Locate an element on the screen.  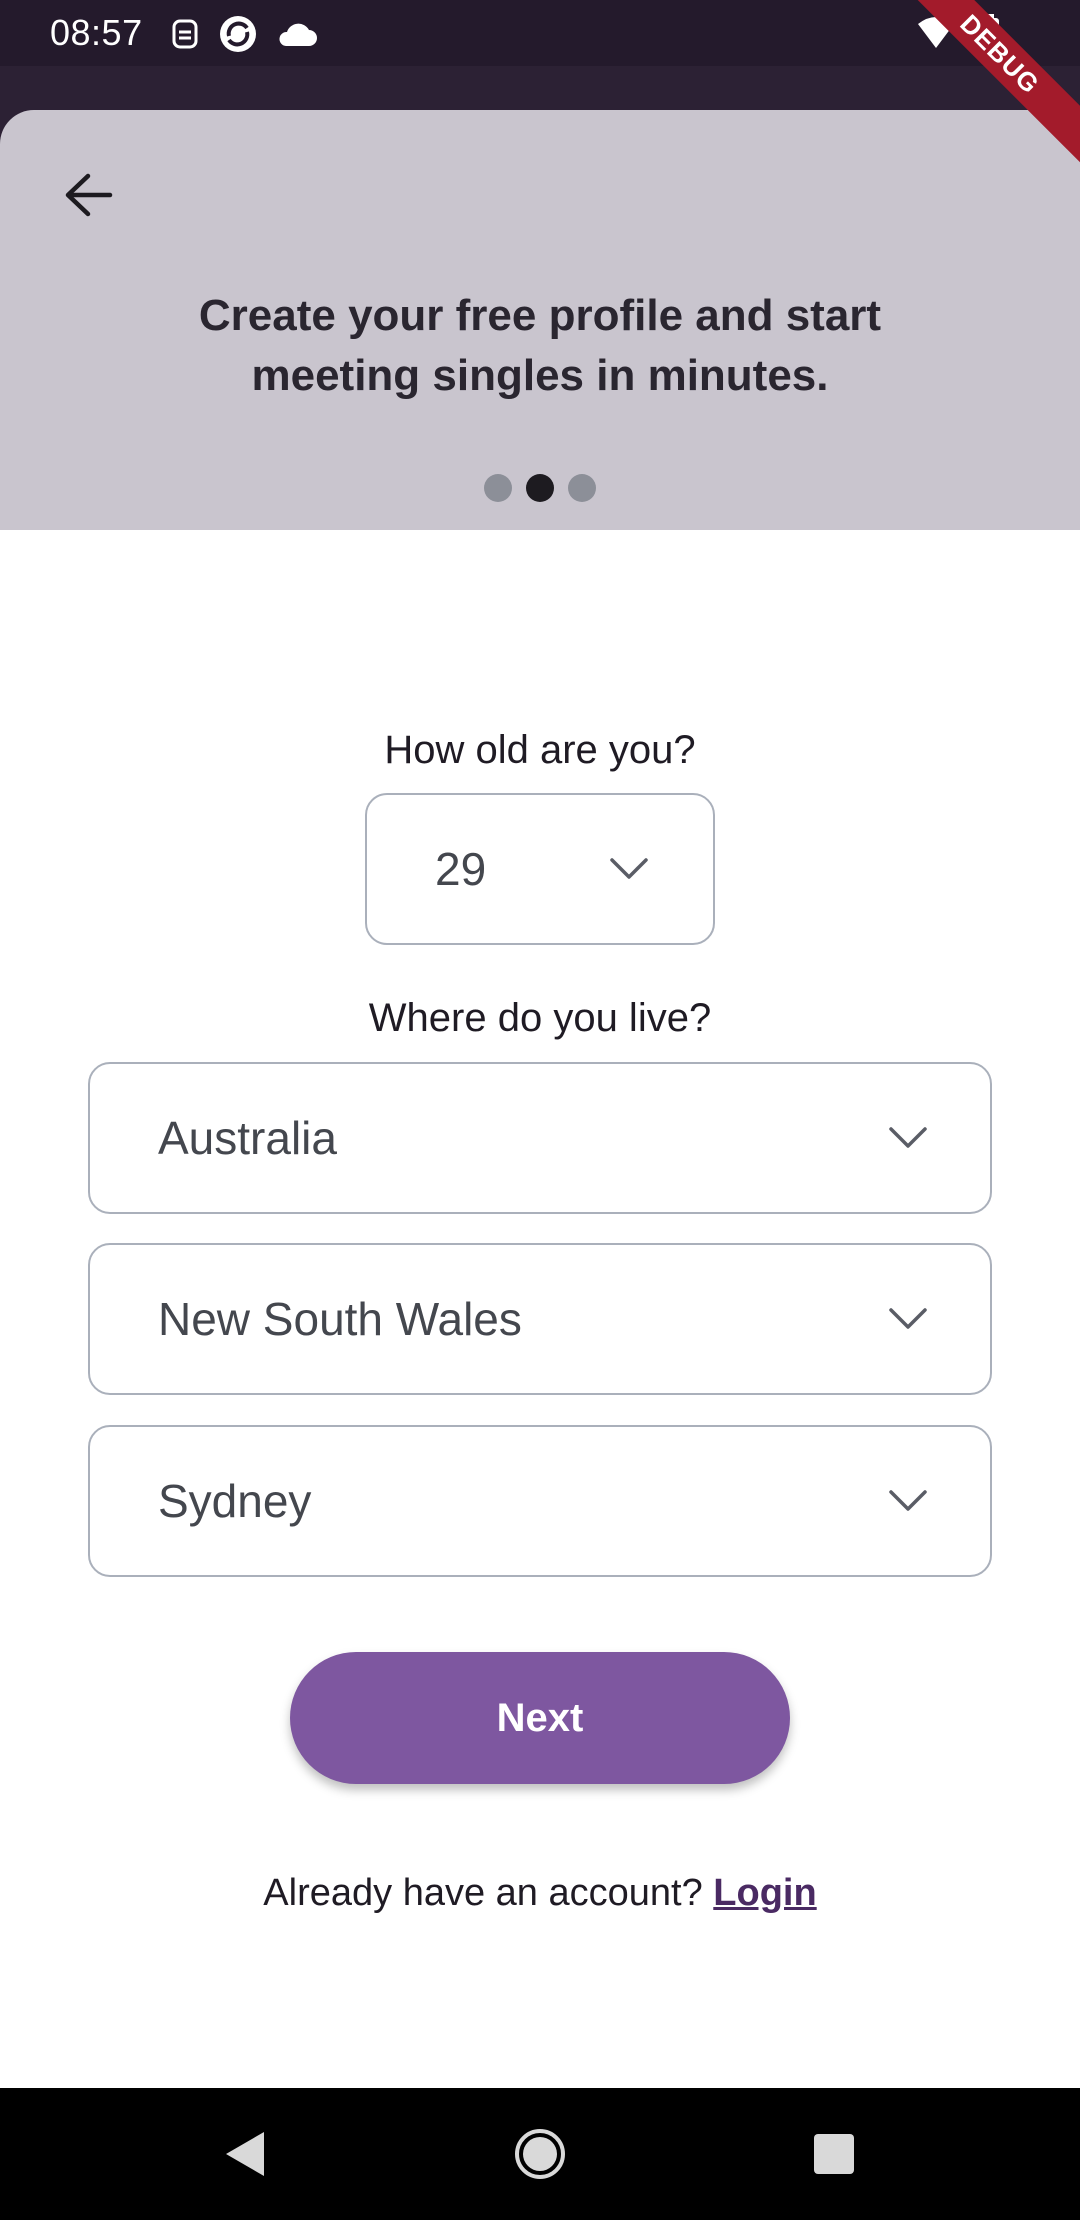
location-question-label: Where do you live? is located at coordinates (540, 1018).